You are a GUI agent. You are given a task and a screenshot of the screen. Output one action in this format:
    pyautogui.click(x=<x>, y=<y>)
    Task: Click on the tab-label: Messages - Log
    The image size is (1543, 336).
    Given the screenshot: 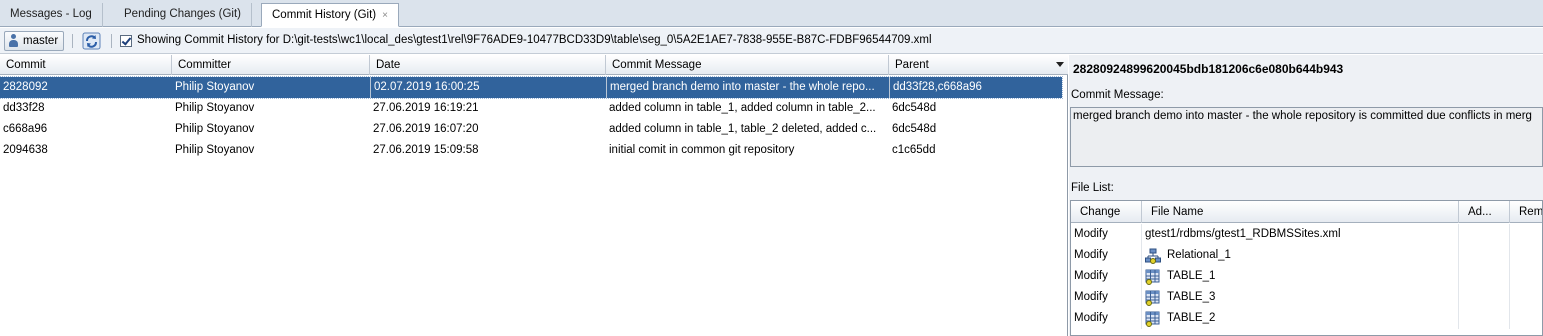 What is the action you would take?
    pyautogui.click(x=51, y=14)
    